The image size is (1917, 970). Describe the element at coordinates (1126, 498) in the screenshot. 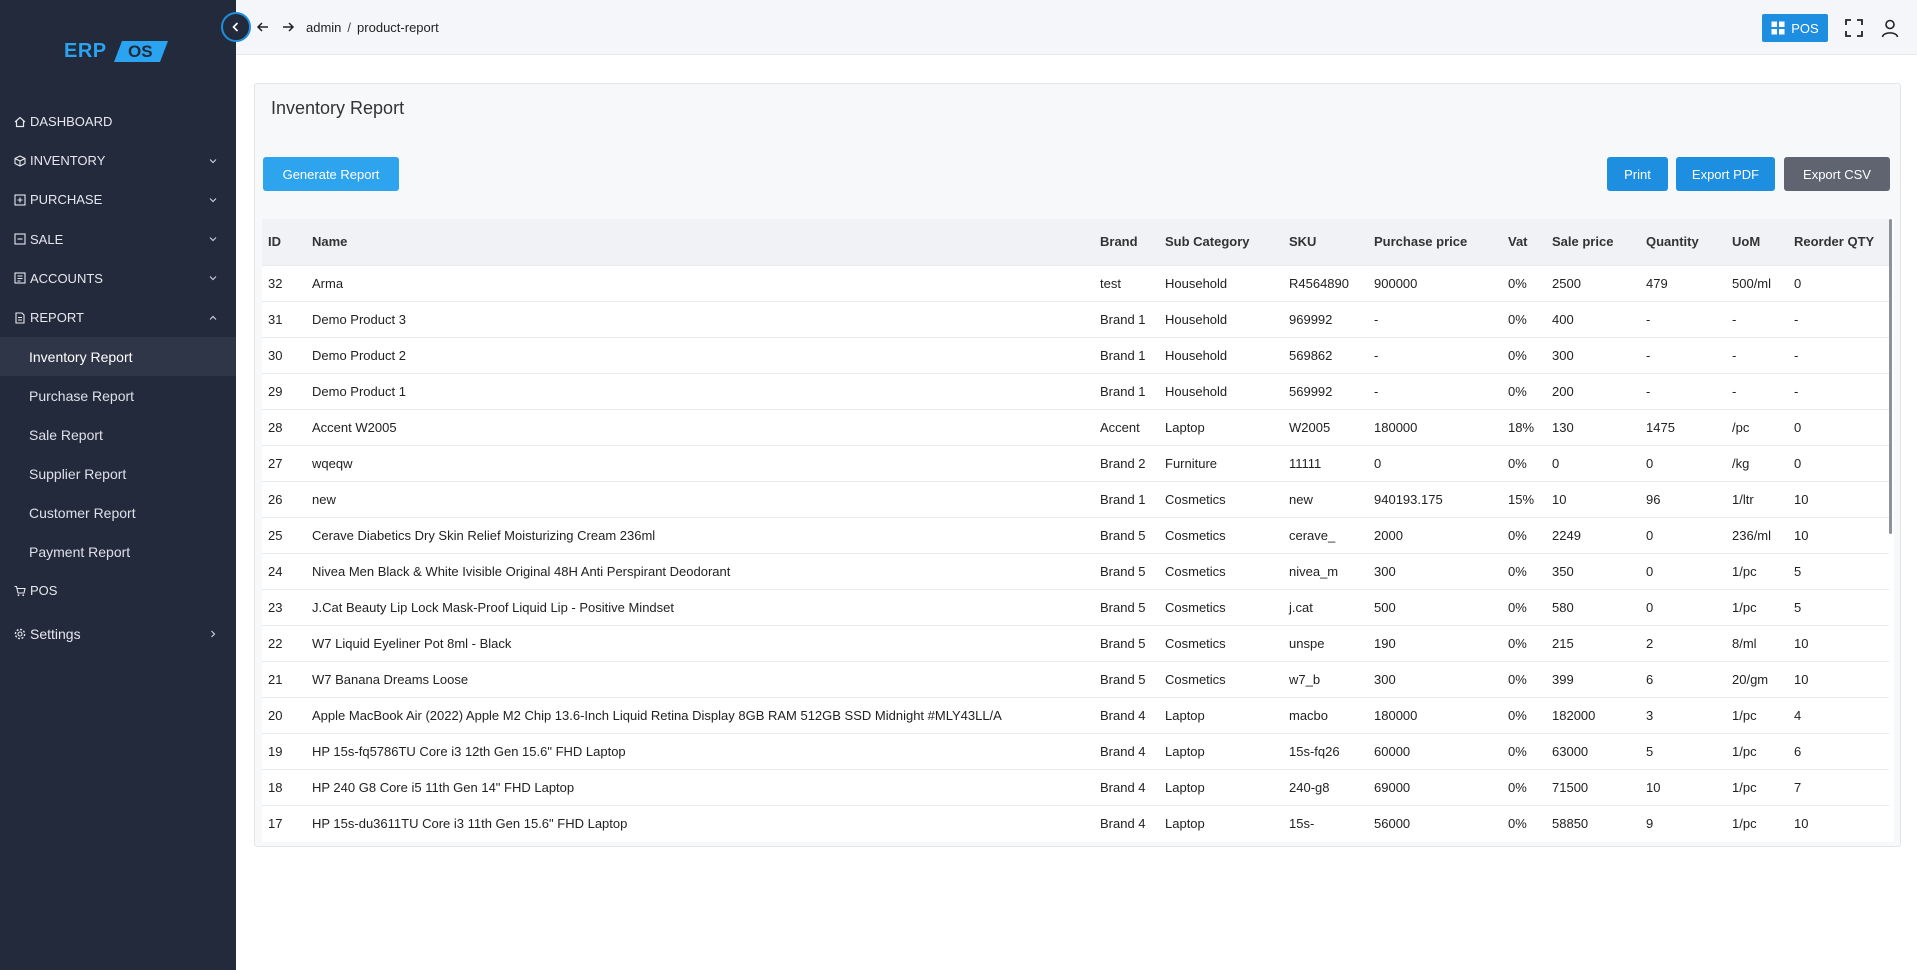

I see `table-cell: Brand 1` at that location.